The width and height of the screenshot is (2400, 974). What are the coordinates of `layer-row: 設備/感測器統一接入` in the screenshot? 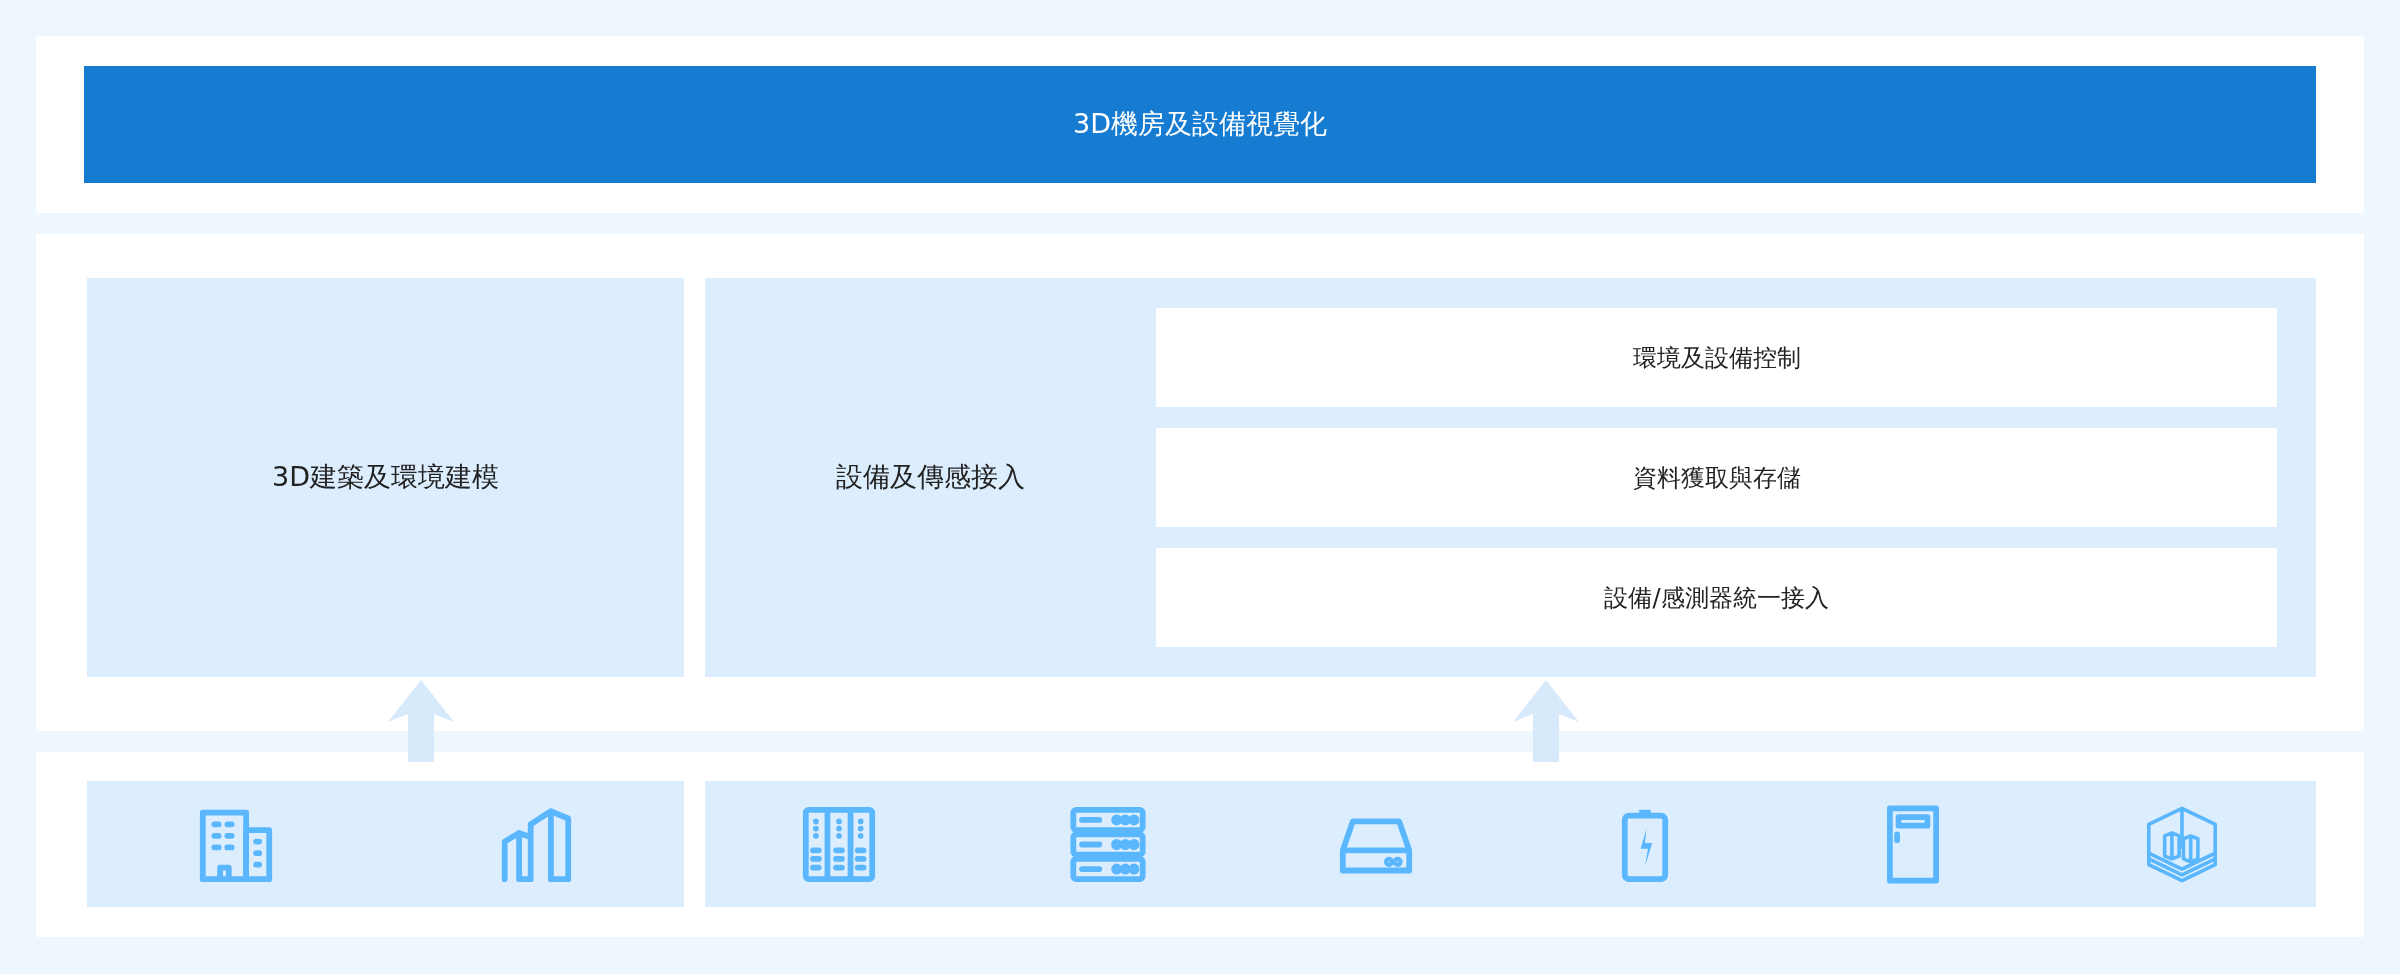 It's located at (1716, 597).